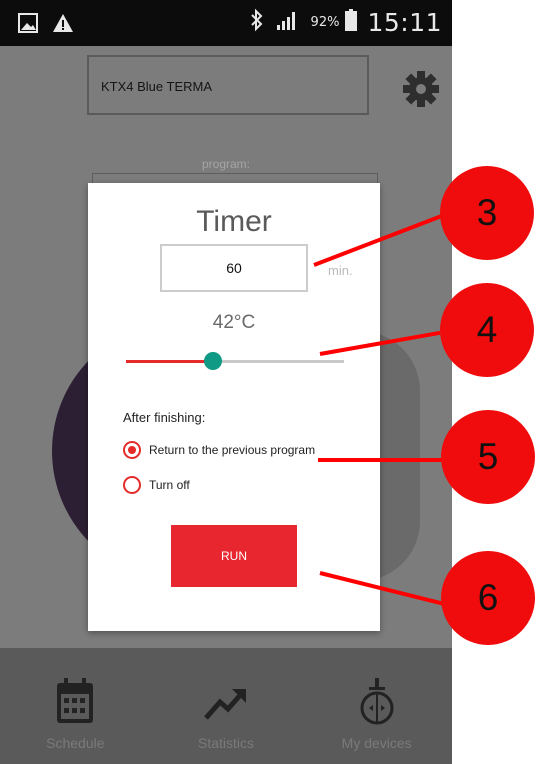  What do you see at coordinates (487, 213) in the screenshot?
I see `callout-3: 3` at bounding box center [487, 213].